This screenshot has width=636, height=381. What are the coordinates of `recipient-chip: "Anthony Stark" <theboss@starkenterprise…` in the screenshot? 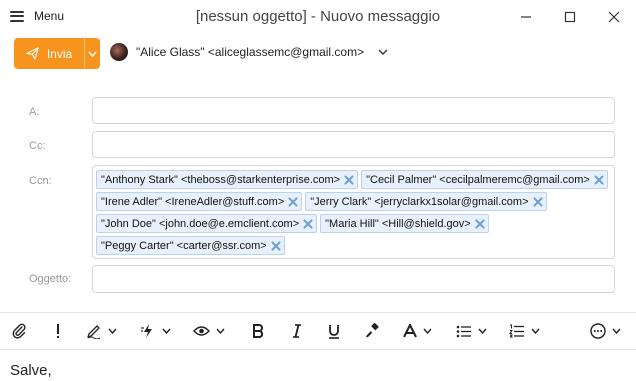 It's located at (227, 179).